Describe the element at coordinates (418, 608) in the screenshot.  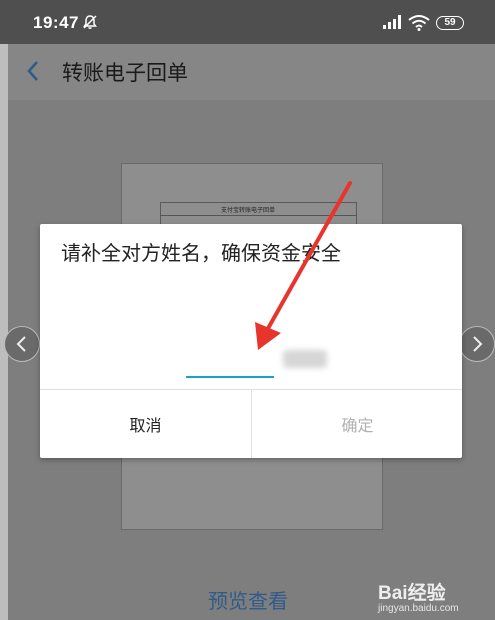
I see `watermark-url: jingyan.baidu.com` at that location.